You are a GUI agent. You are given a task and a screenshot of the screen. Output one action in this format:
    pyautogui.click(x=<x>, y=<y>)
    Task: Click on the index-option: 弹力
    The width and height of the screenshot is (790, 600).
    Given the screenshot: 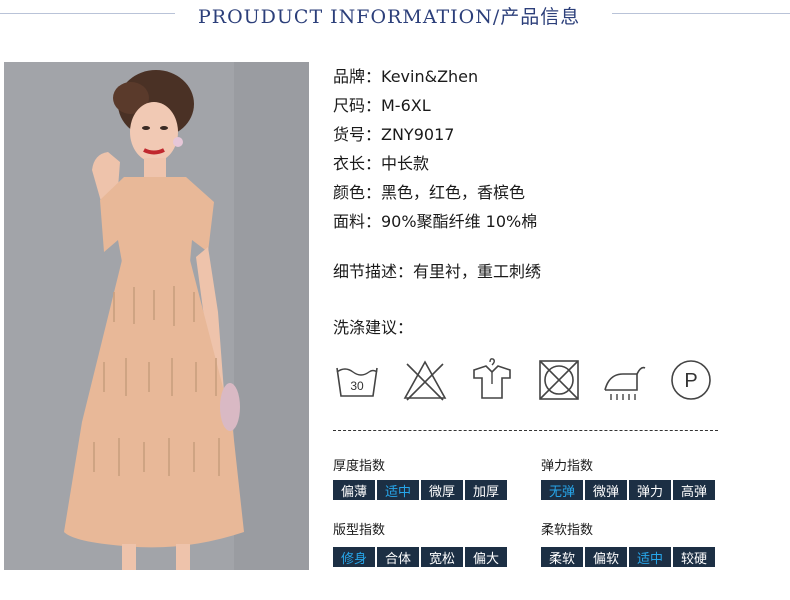 What is the action you would take?
    pyautogui.click(x=650, y=490)
    